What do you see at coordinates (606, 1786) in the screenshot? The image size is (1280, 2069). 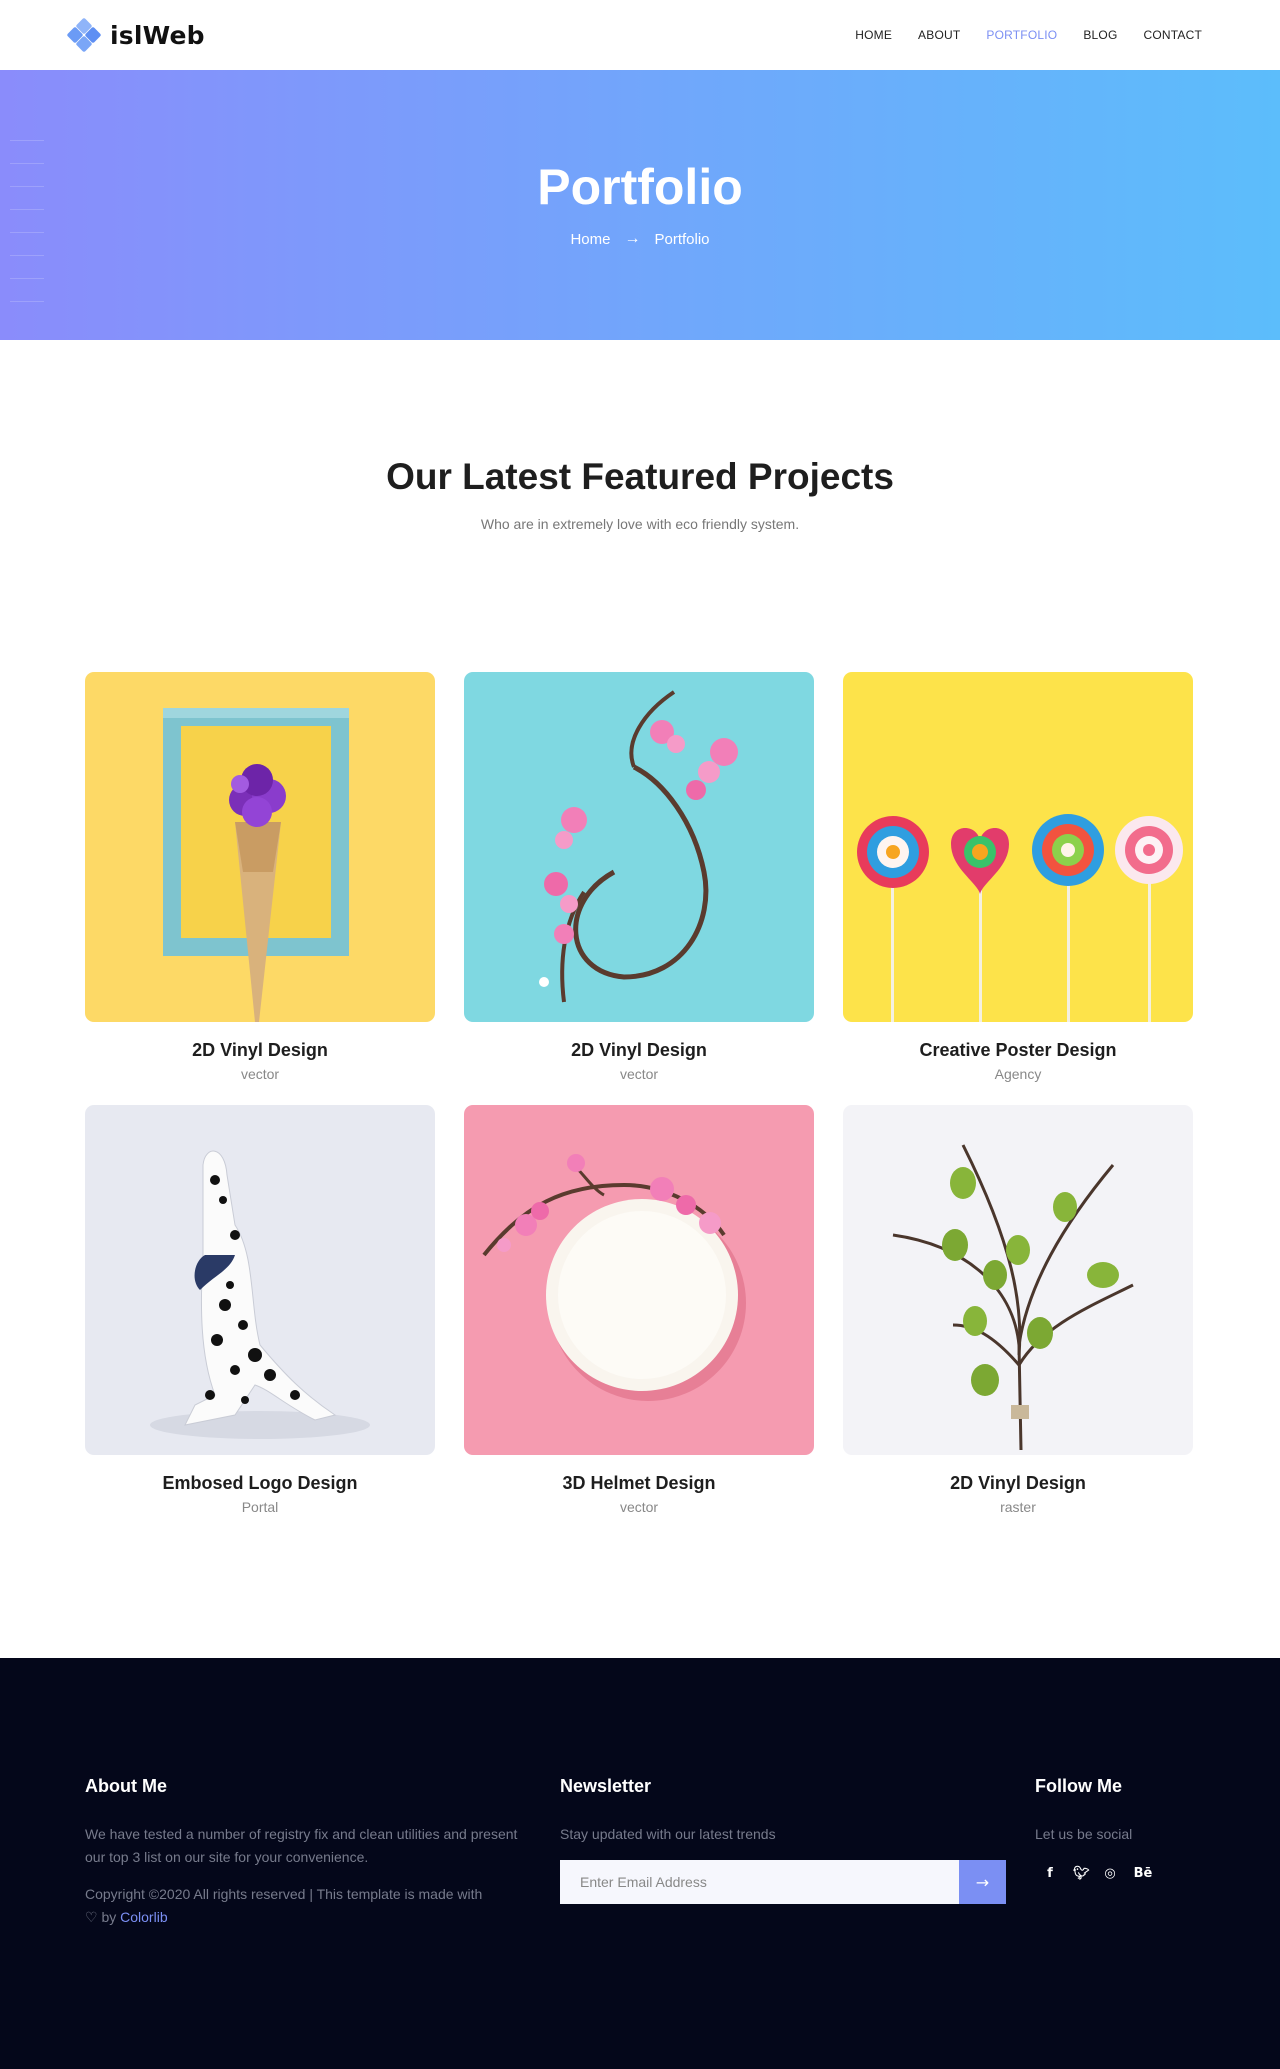 I see `footer-newsletter-title: Newsletter` at bounding box center [606, 1786].